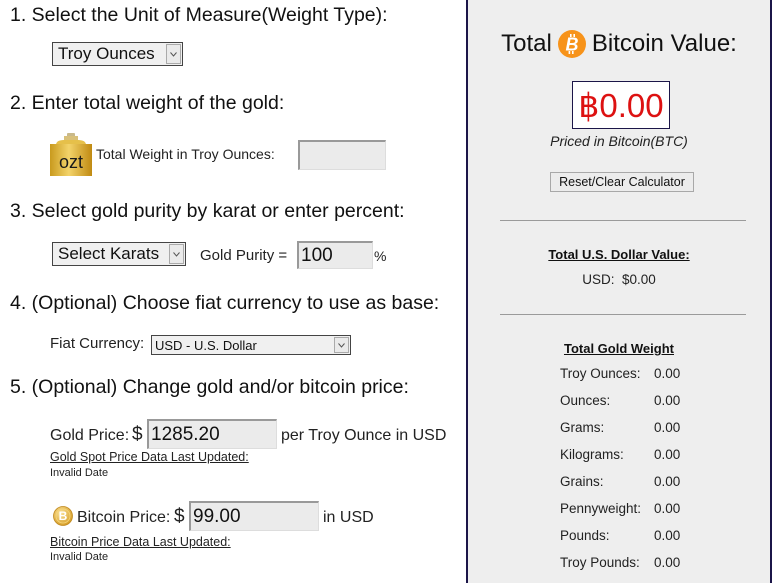  Describe the element at coordinates (106, 53) in the screenshot. I see `unit-of-measure-value: Troy Ounces` at that location.